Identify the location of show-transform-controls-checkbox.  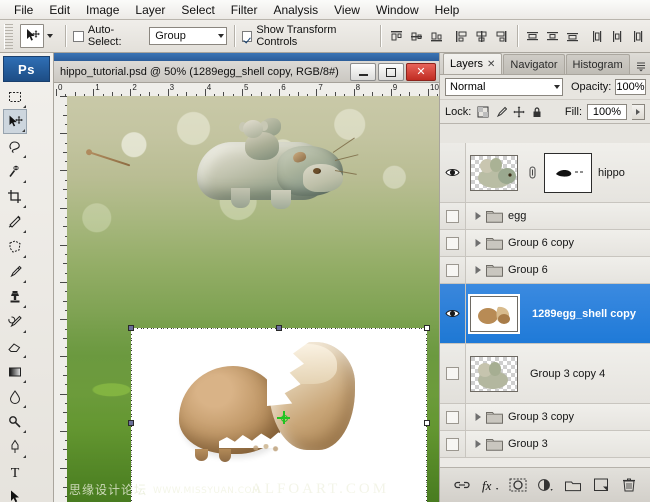
(247, 36).